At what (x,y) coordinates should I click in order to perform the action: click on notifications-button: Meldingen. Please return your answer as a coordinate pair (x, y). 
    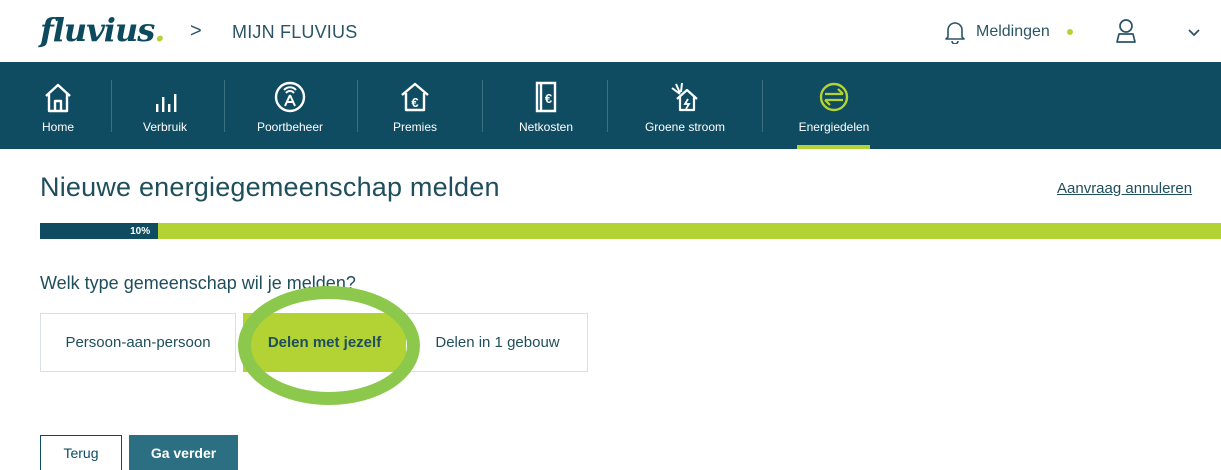
    Looking at the image, I should click on (997, 32).